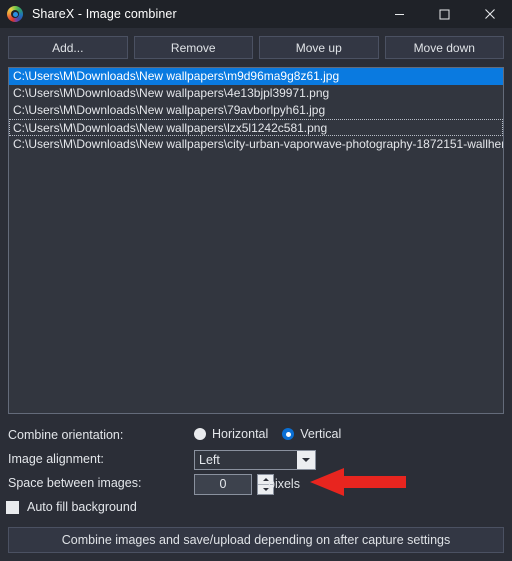  I want to click on close-button, so click(489, 14).